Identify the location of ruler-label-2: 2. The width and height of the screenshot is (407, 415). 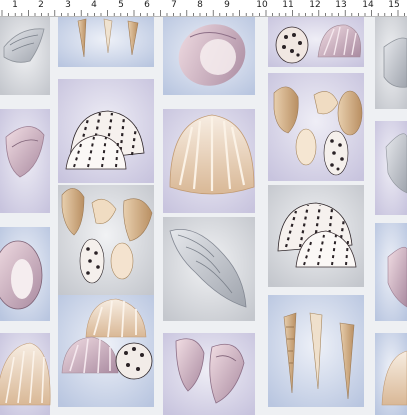
(41, 5).